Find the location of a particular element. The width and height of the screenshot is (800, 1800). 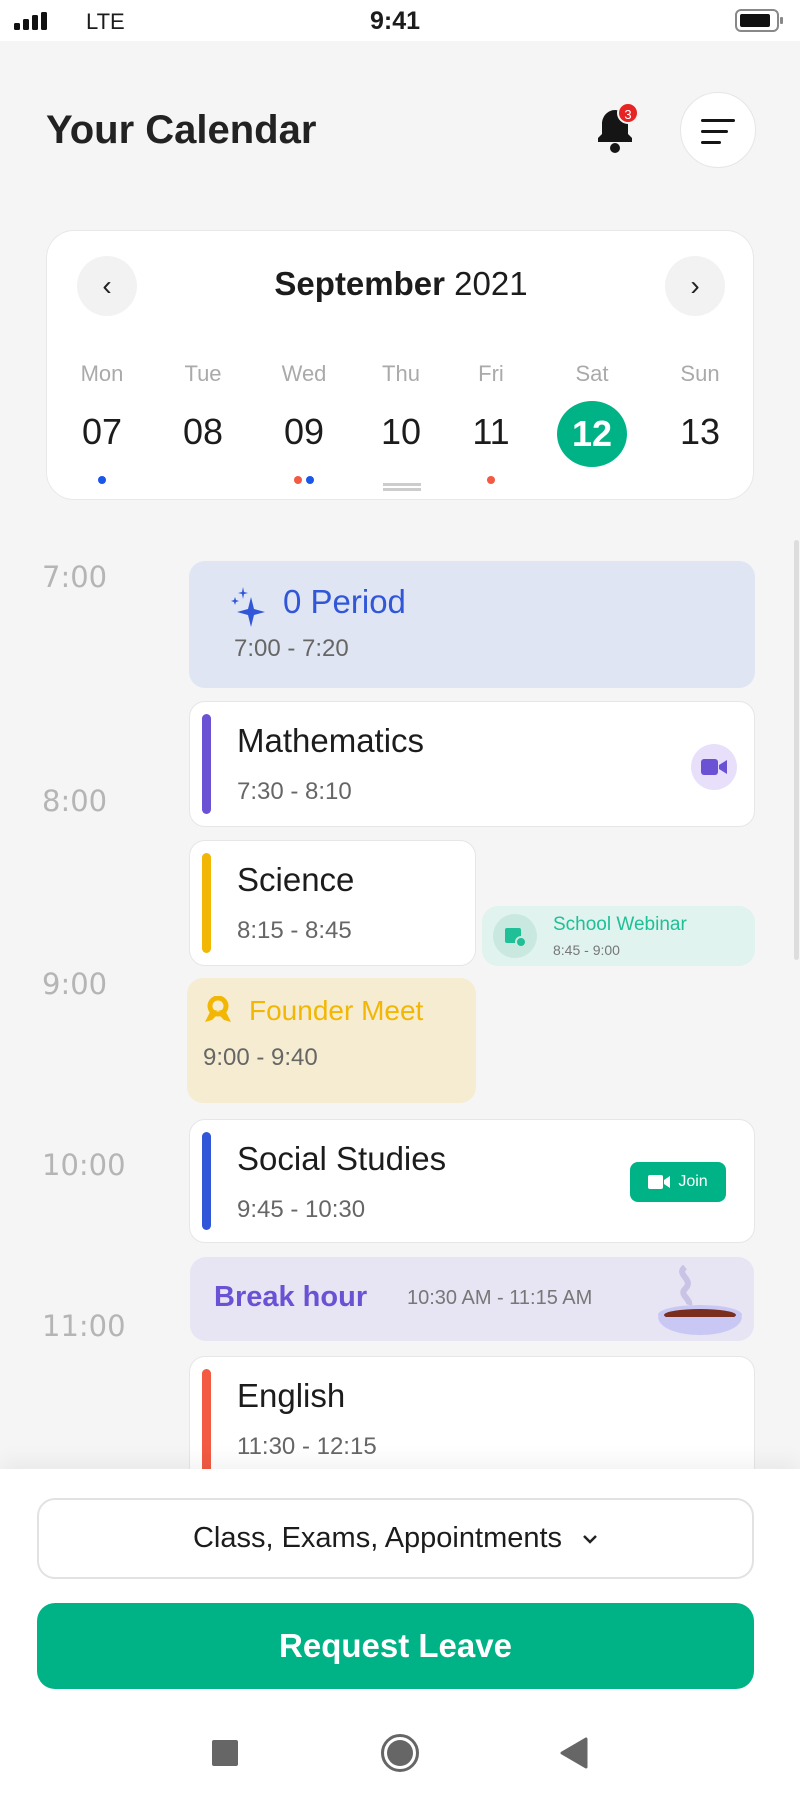

day-wed: Wed 09 is located at coordinates (304, 422).